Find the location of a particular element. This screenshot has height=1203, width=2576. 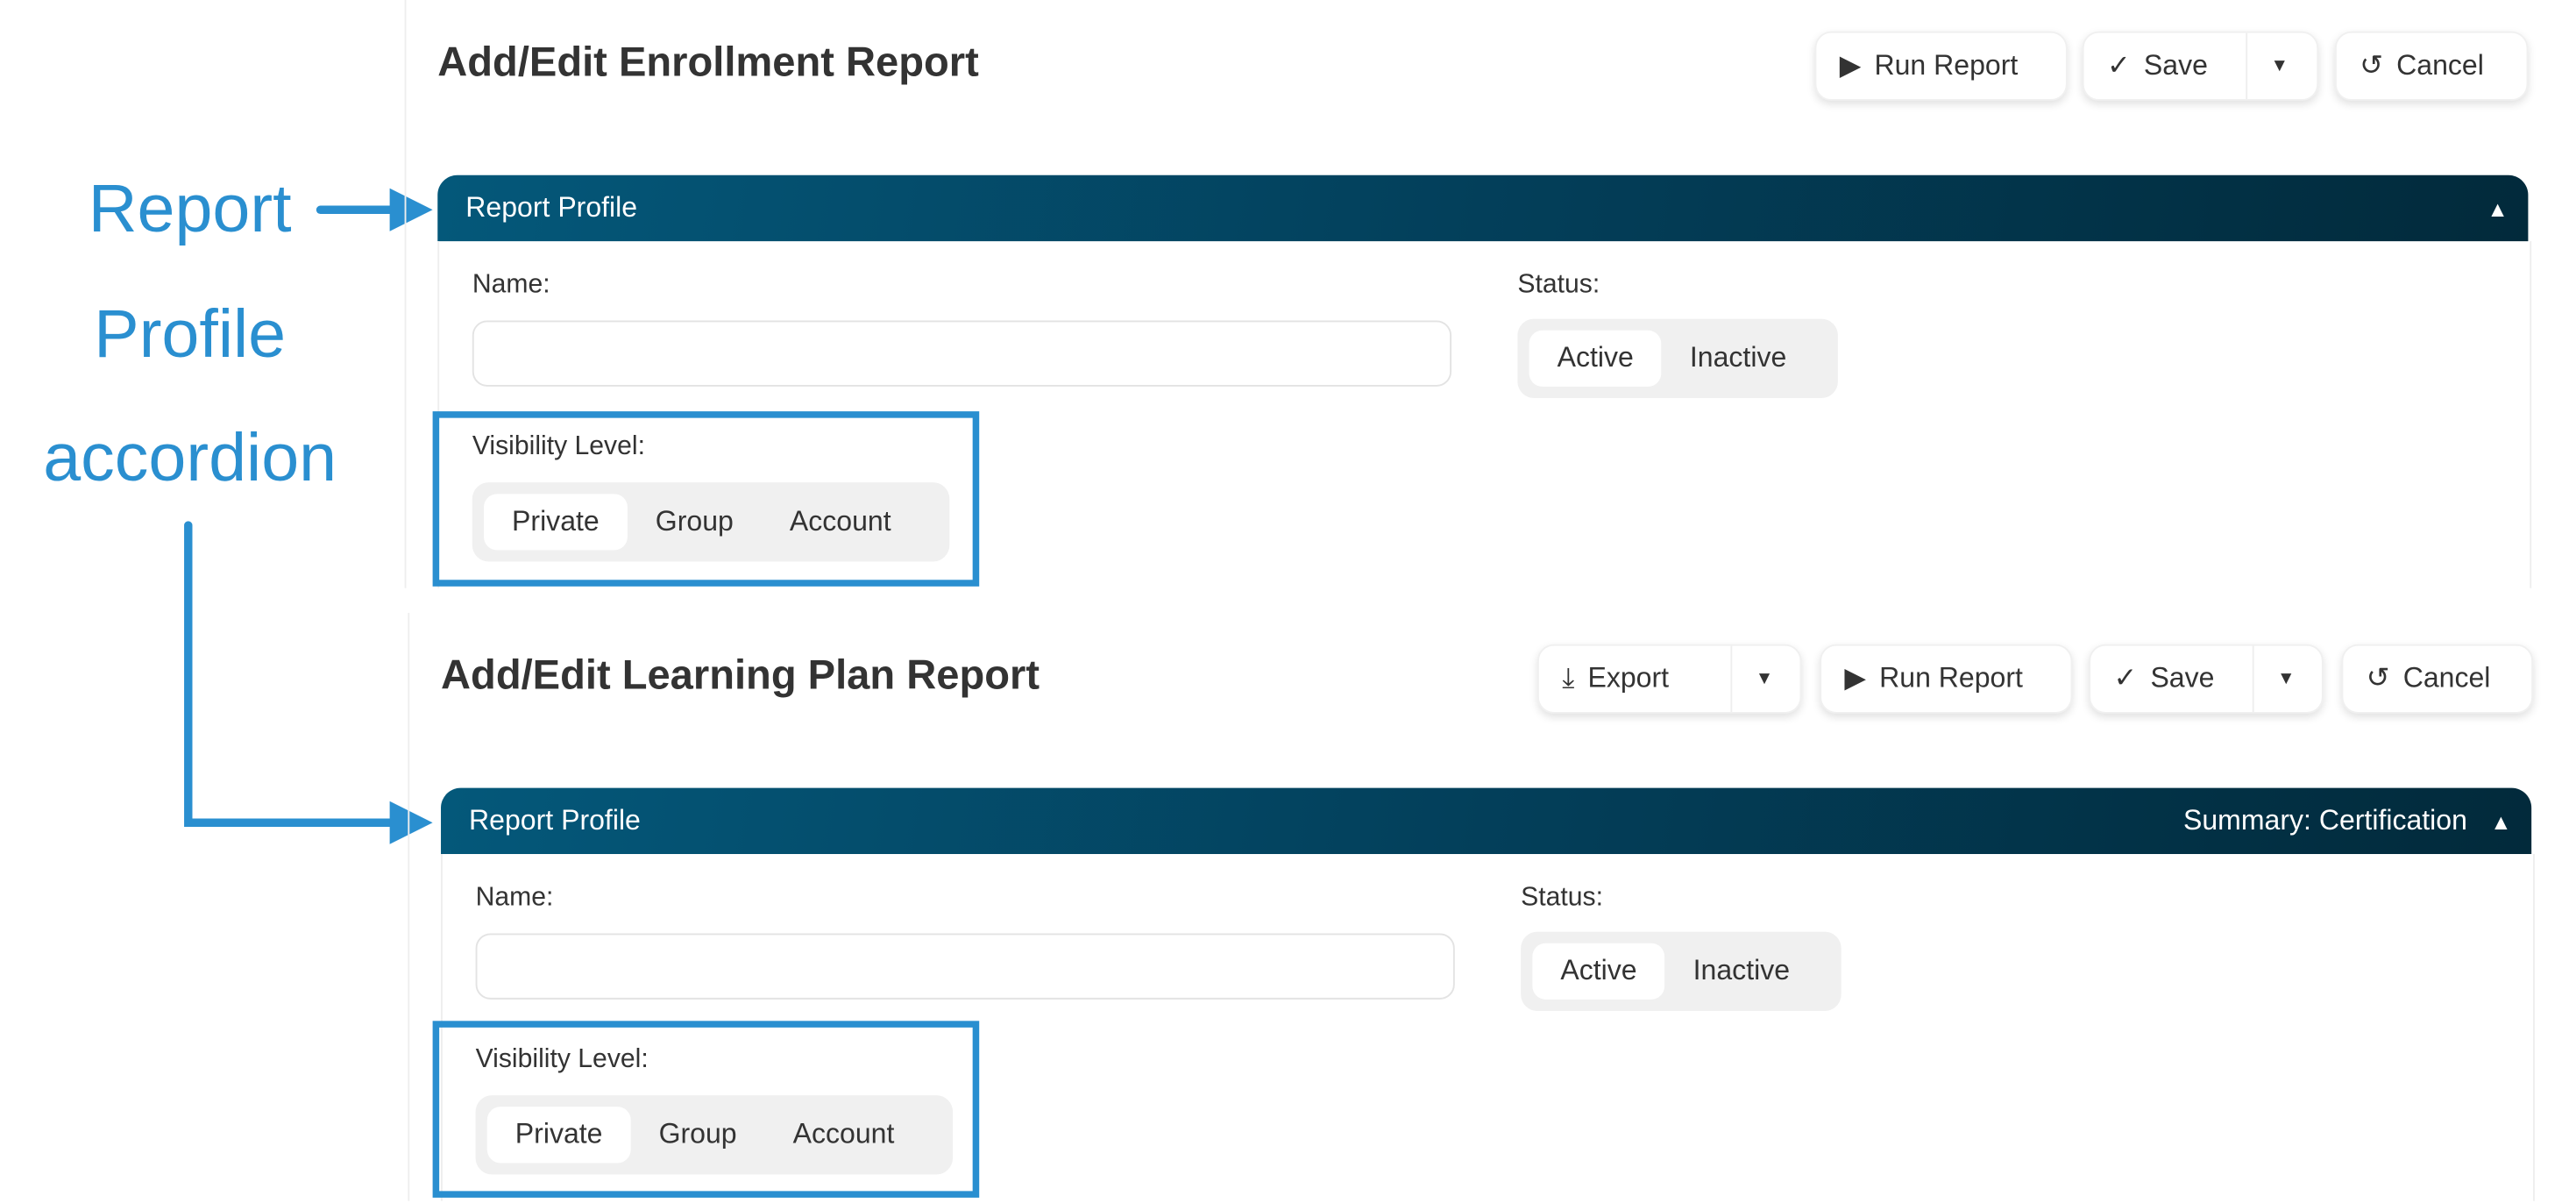

export-dropdown-caret-icon: ▼ is located at coordinates (1763, 679).